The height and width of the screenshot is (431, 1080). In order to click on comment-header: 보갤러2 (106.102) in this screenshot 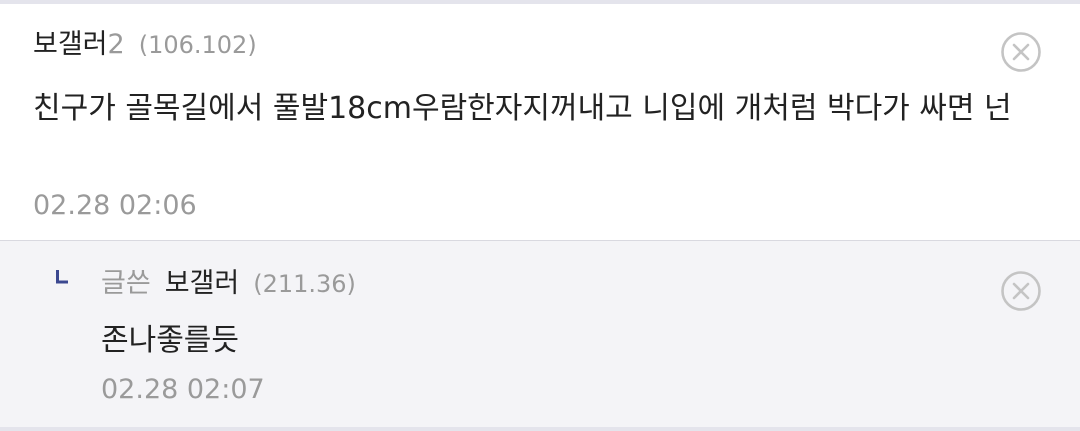, I will do `click(145, 45)`.